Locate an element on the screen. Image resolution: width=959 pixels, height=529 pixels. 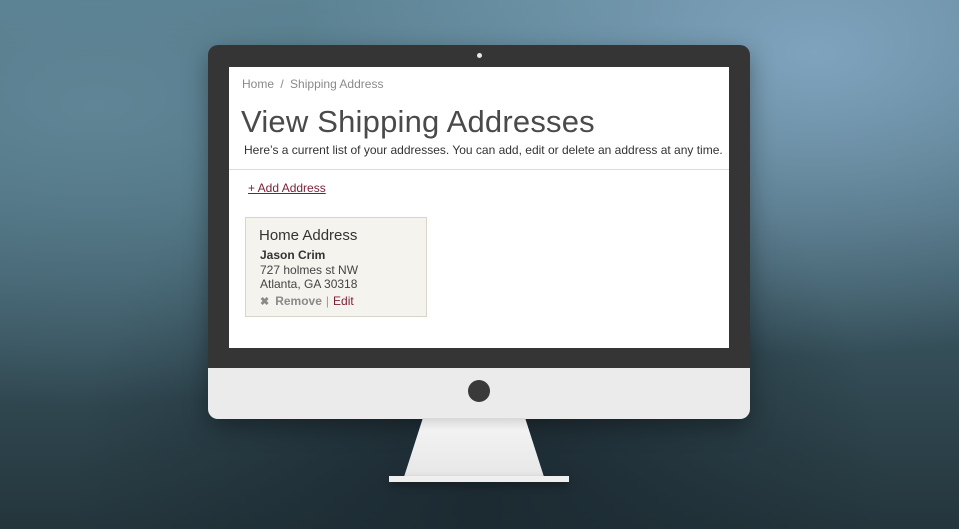
breadcrumb: Home / Shipping Address is located at coordinates (312, 84).